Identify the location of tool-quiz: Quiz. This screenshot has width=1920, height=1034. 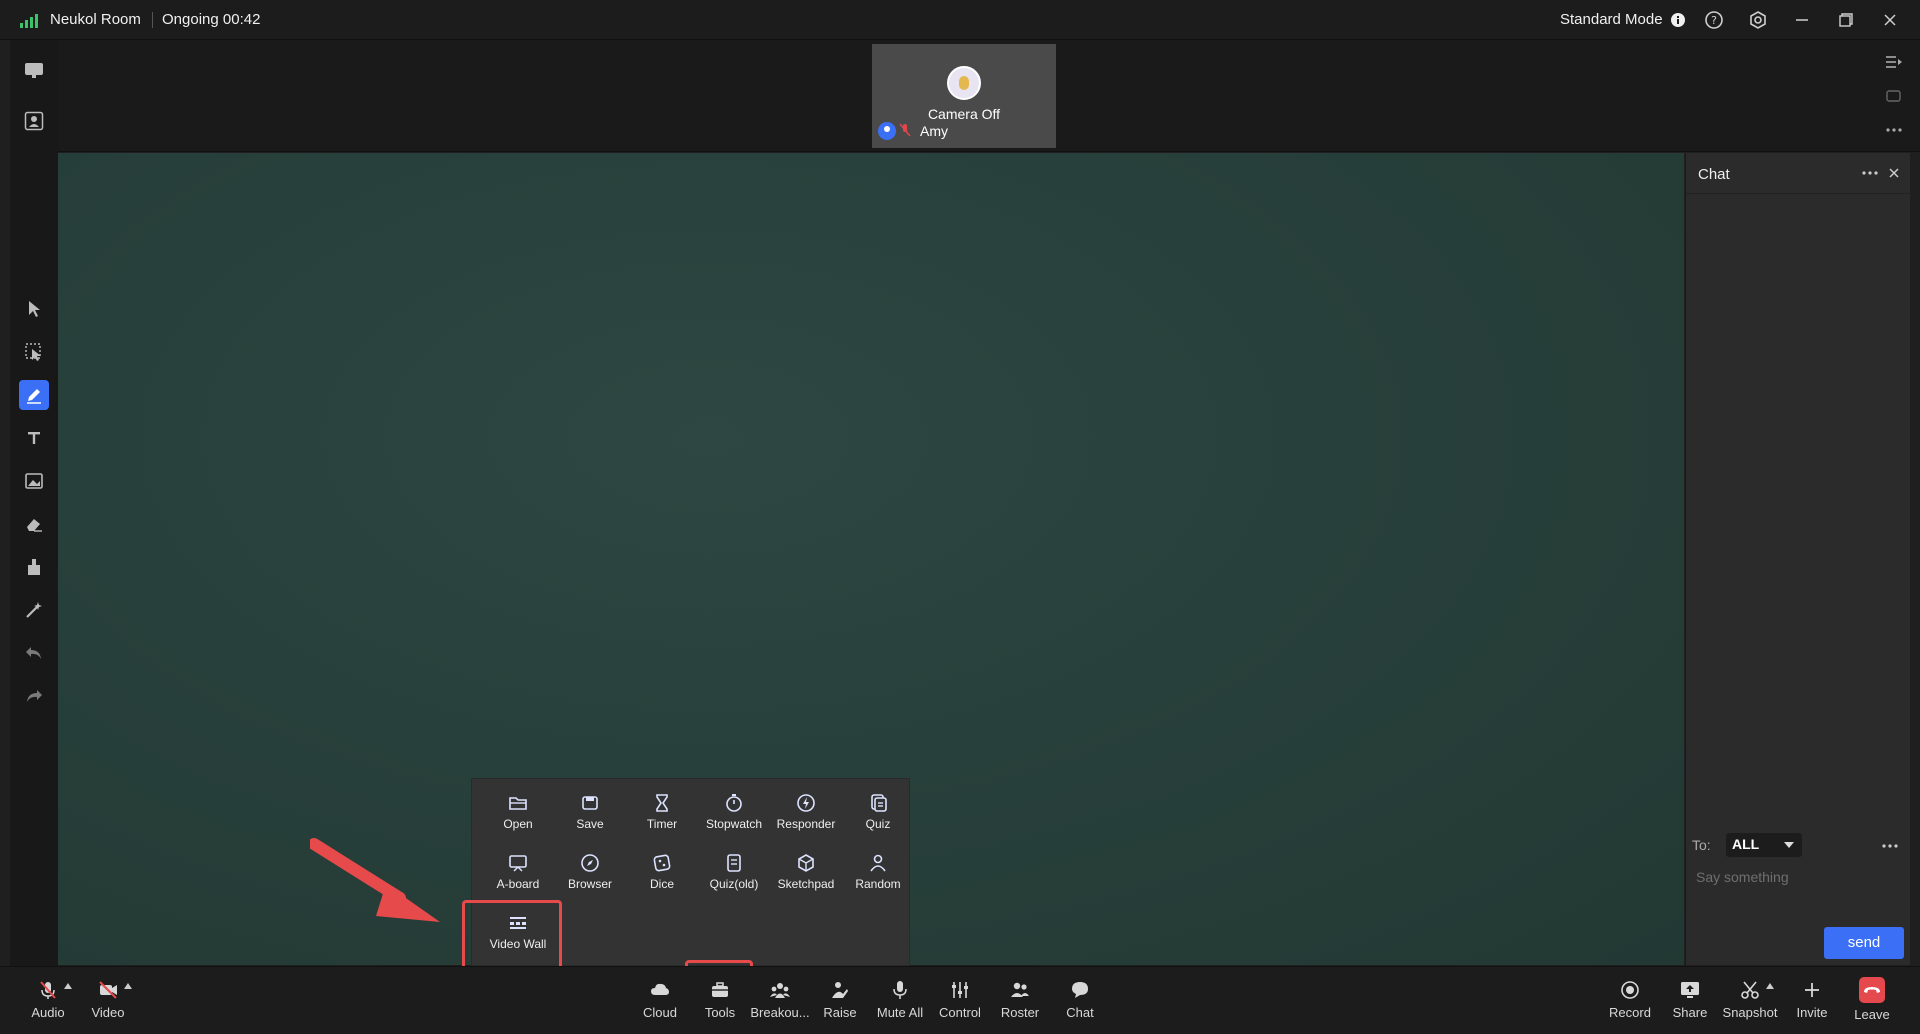
(878, 815).